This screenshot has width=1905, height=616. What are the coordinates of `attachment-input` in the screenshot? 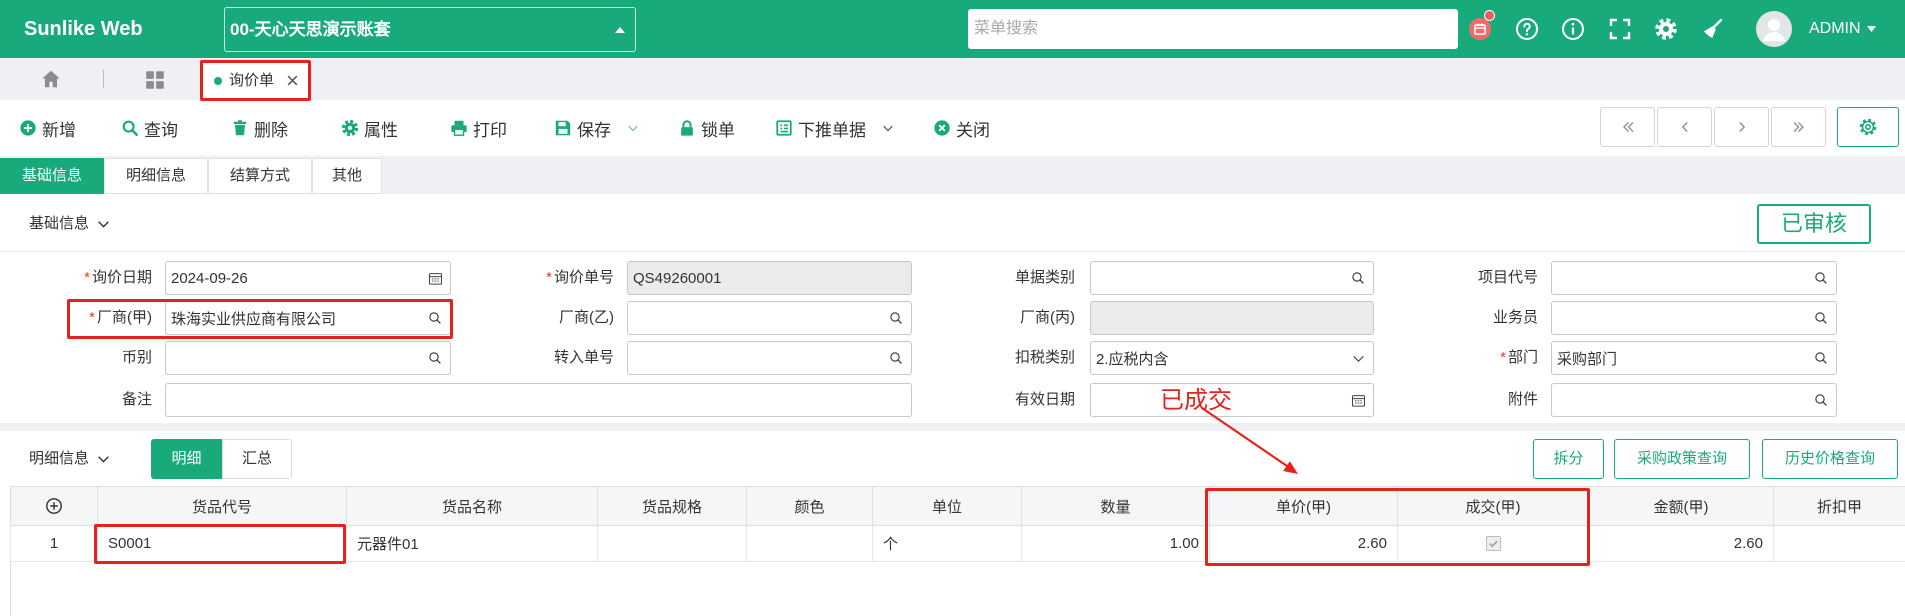 It's located at (1694, 400).